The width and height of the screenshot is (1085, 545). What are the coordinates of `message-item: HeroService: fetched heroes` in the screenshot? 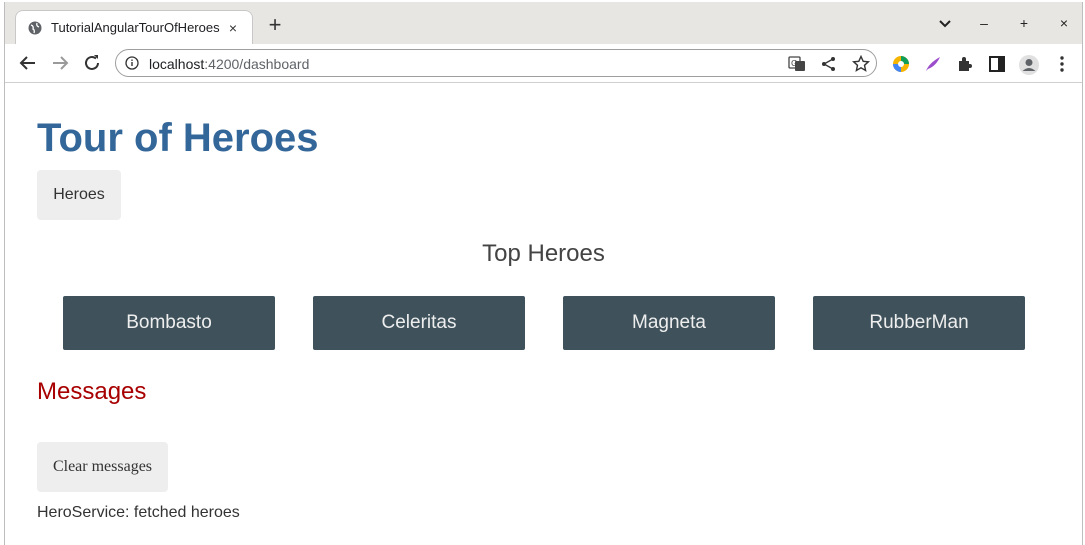 It's located at (138, 512).